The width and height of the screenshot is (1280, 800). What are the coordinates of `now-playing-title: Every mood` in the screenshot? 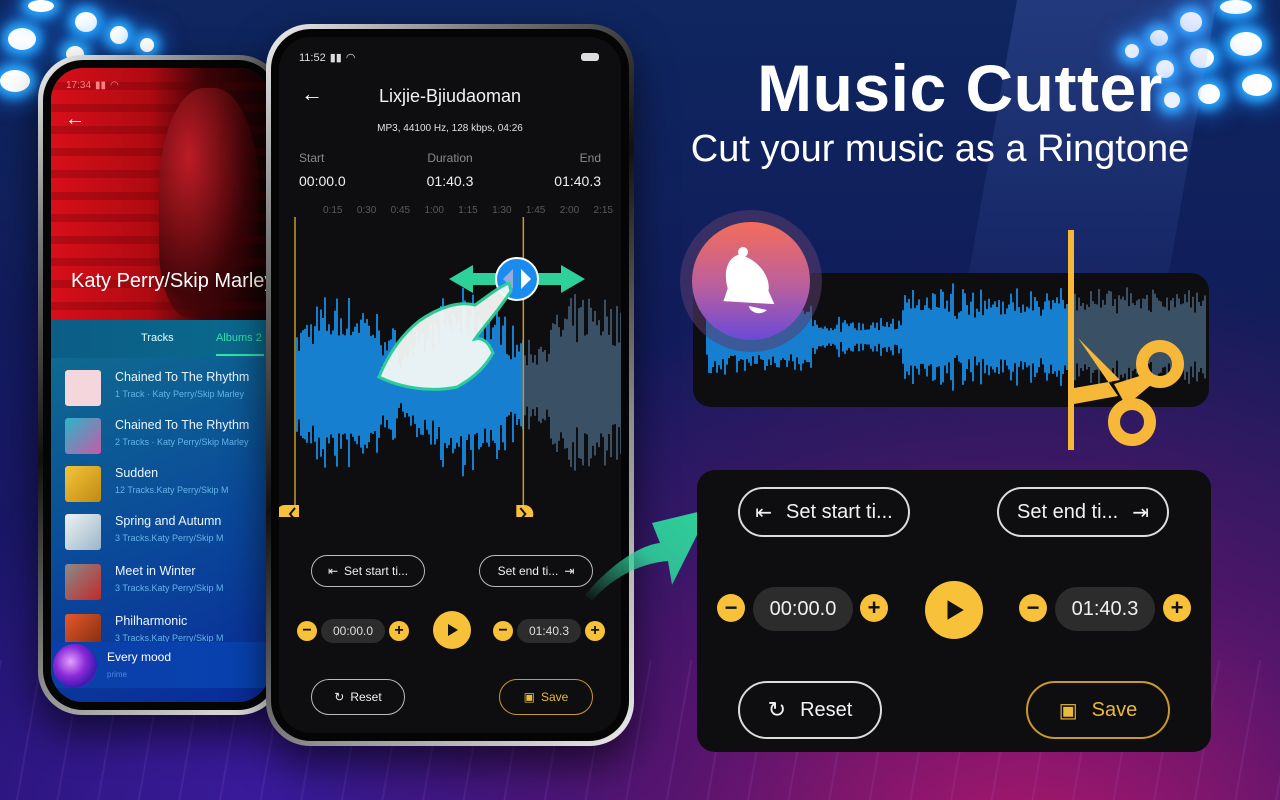 It's located at (139, 657).